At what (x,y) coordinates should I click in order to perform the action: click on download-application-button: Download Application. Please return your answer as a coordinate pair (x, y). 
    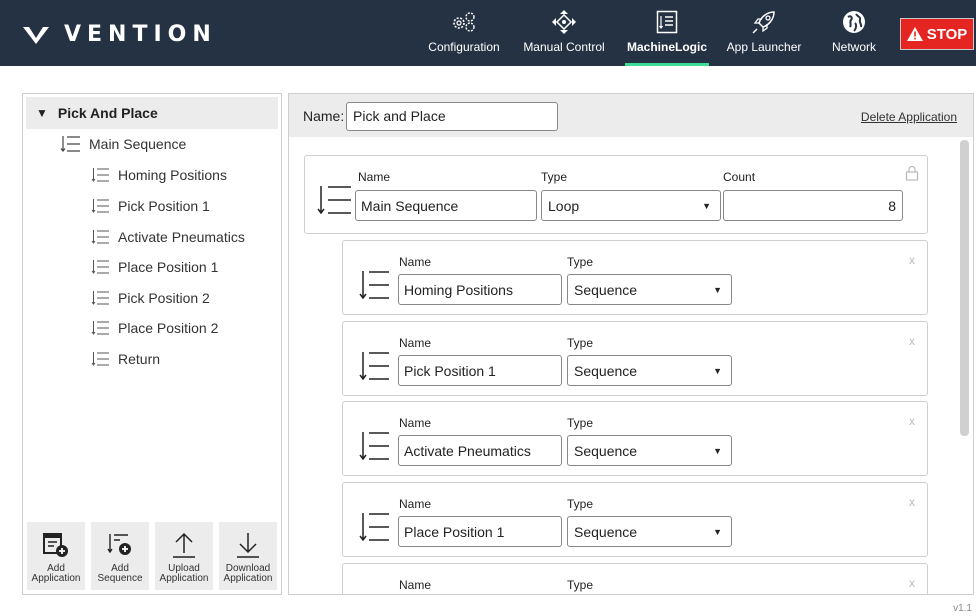
    Looking at the image, I should click on (248, 556).